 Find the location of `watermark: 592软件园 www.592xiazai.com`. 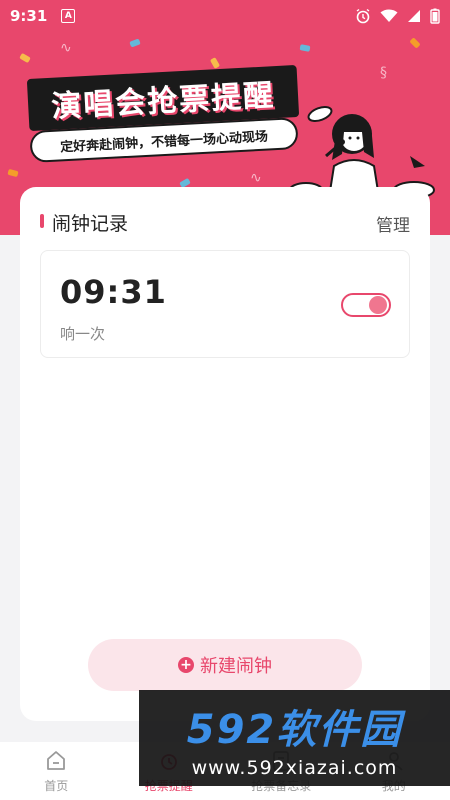

watermark: 592软件园 www.592xiazai.com is located at coordinates (294, 738).